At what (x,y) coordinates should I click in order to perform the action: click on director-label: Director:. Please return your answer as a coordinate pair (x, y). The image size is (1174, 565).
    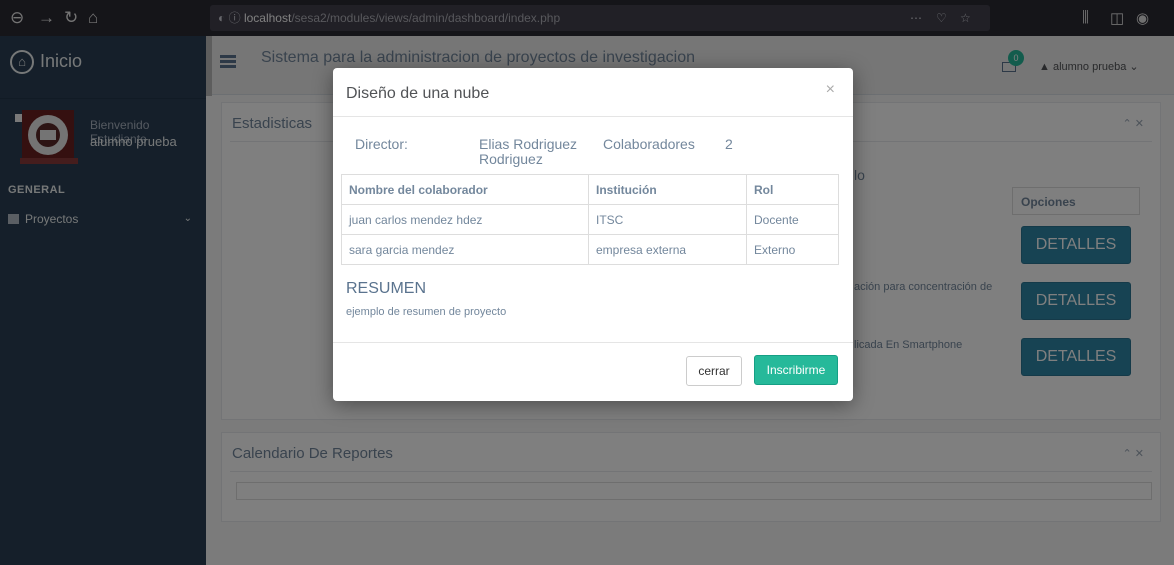
    Looking at the image, I should click on (381, 144).